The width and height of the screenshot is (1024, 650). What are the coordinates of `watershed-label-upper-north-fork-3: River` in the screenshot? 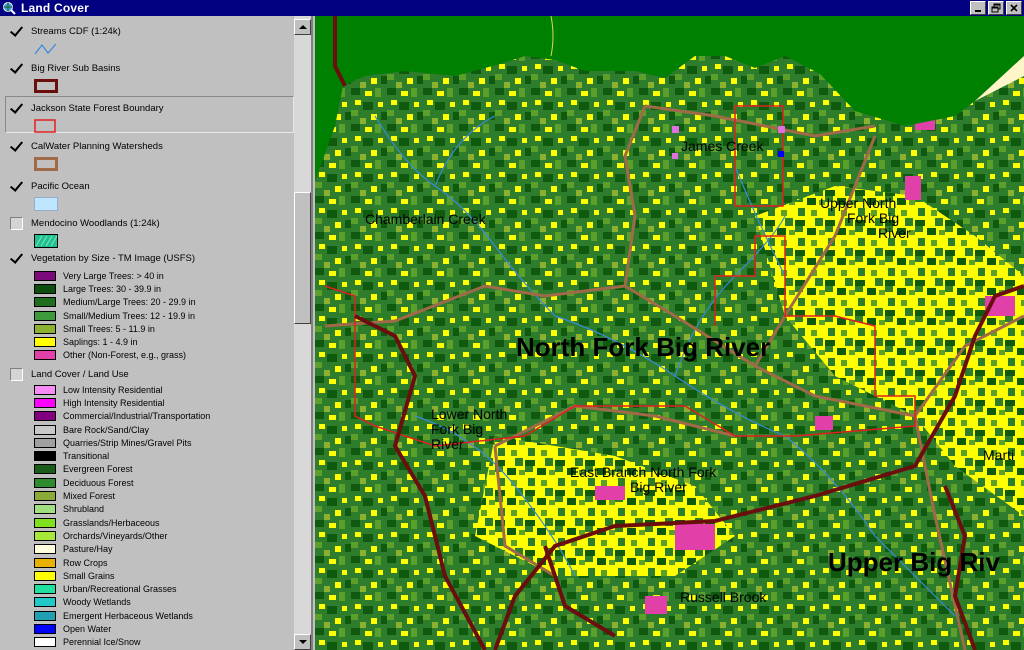 It's located at (894, 233).